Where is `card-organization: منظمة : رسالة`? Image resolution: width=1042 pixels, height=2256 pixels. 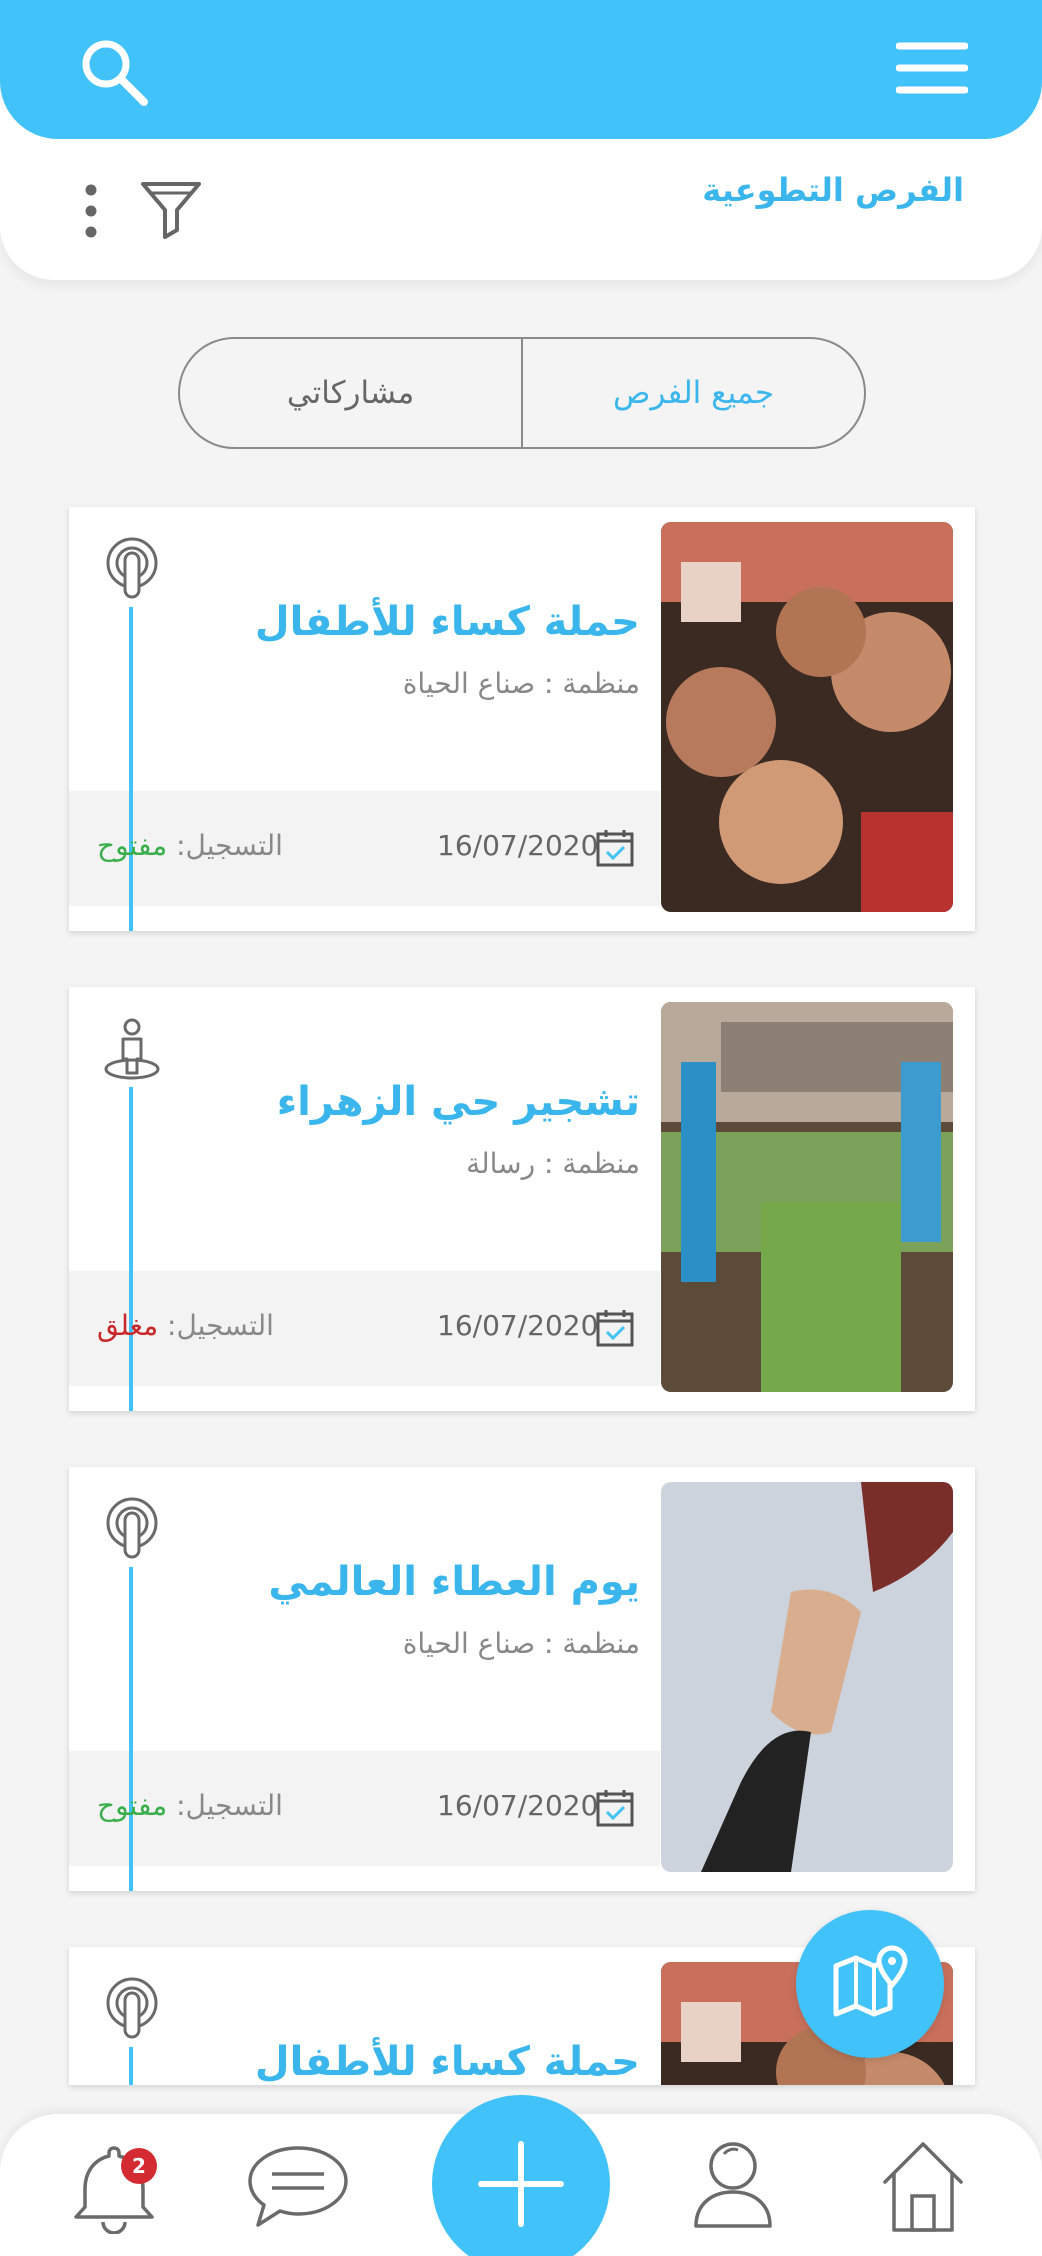 card-organization: منظمة : رسالة is located at coordinates (553, 1163).